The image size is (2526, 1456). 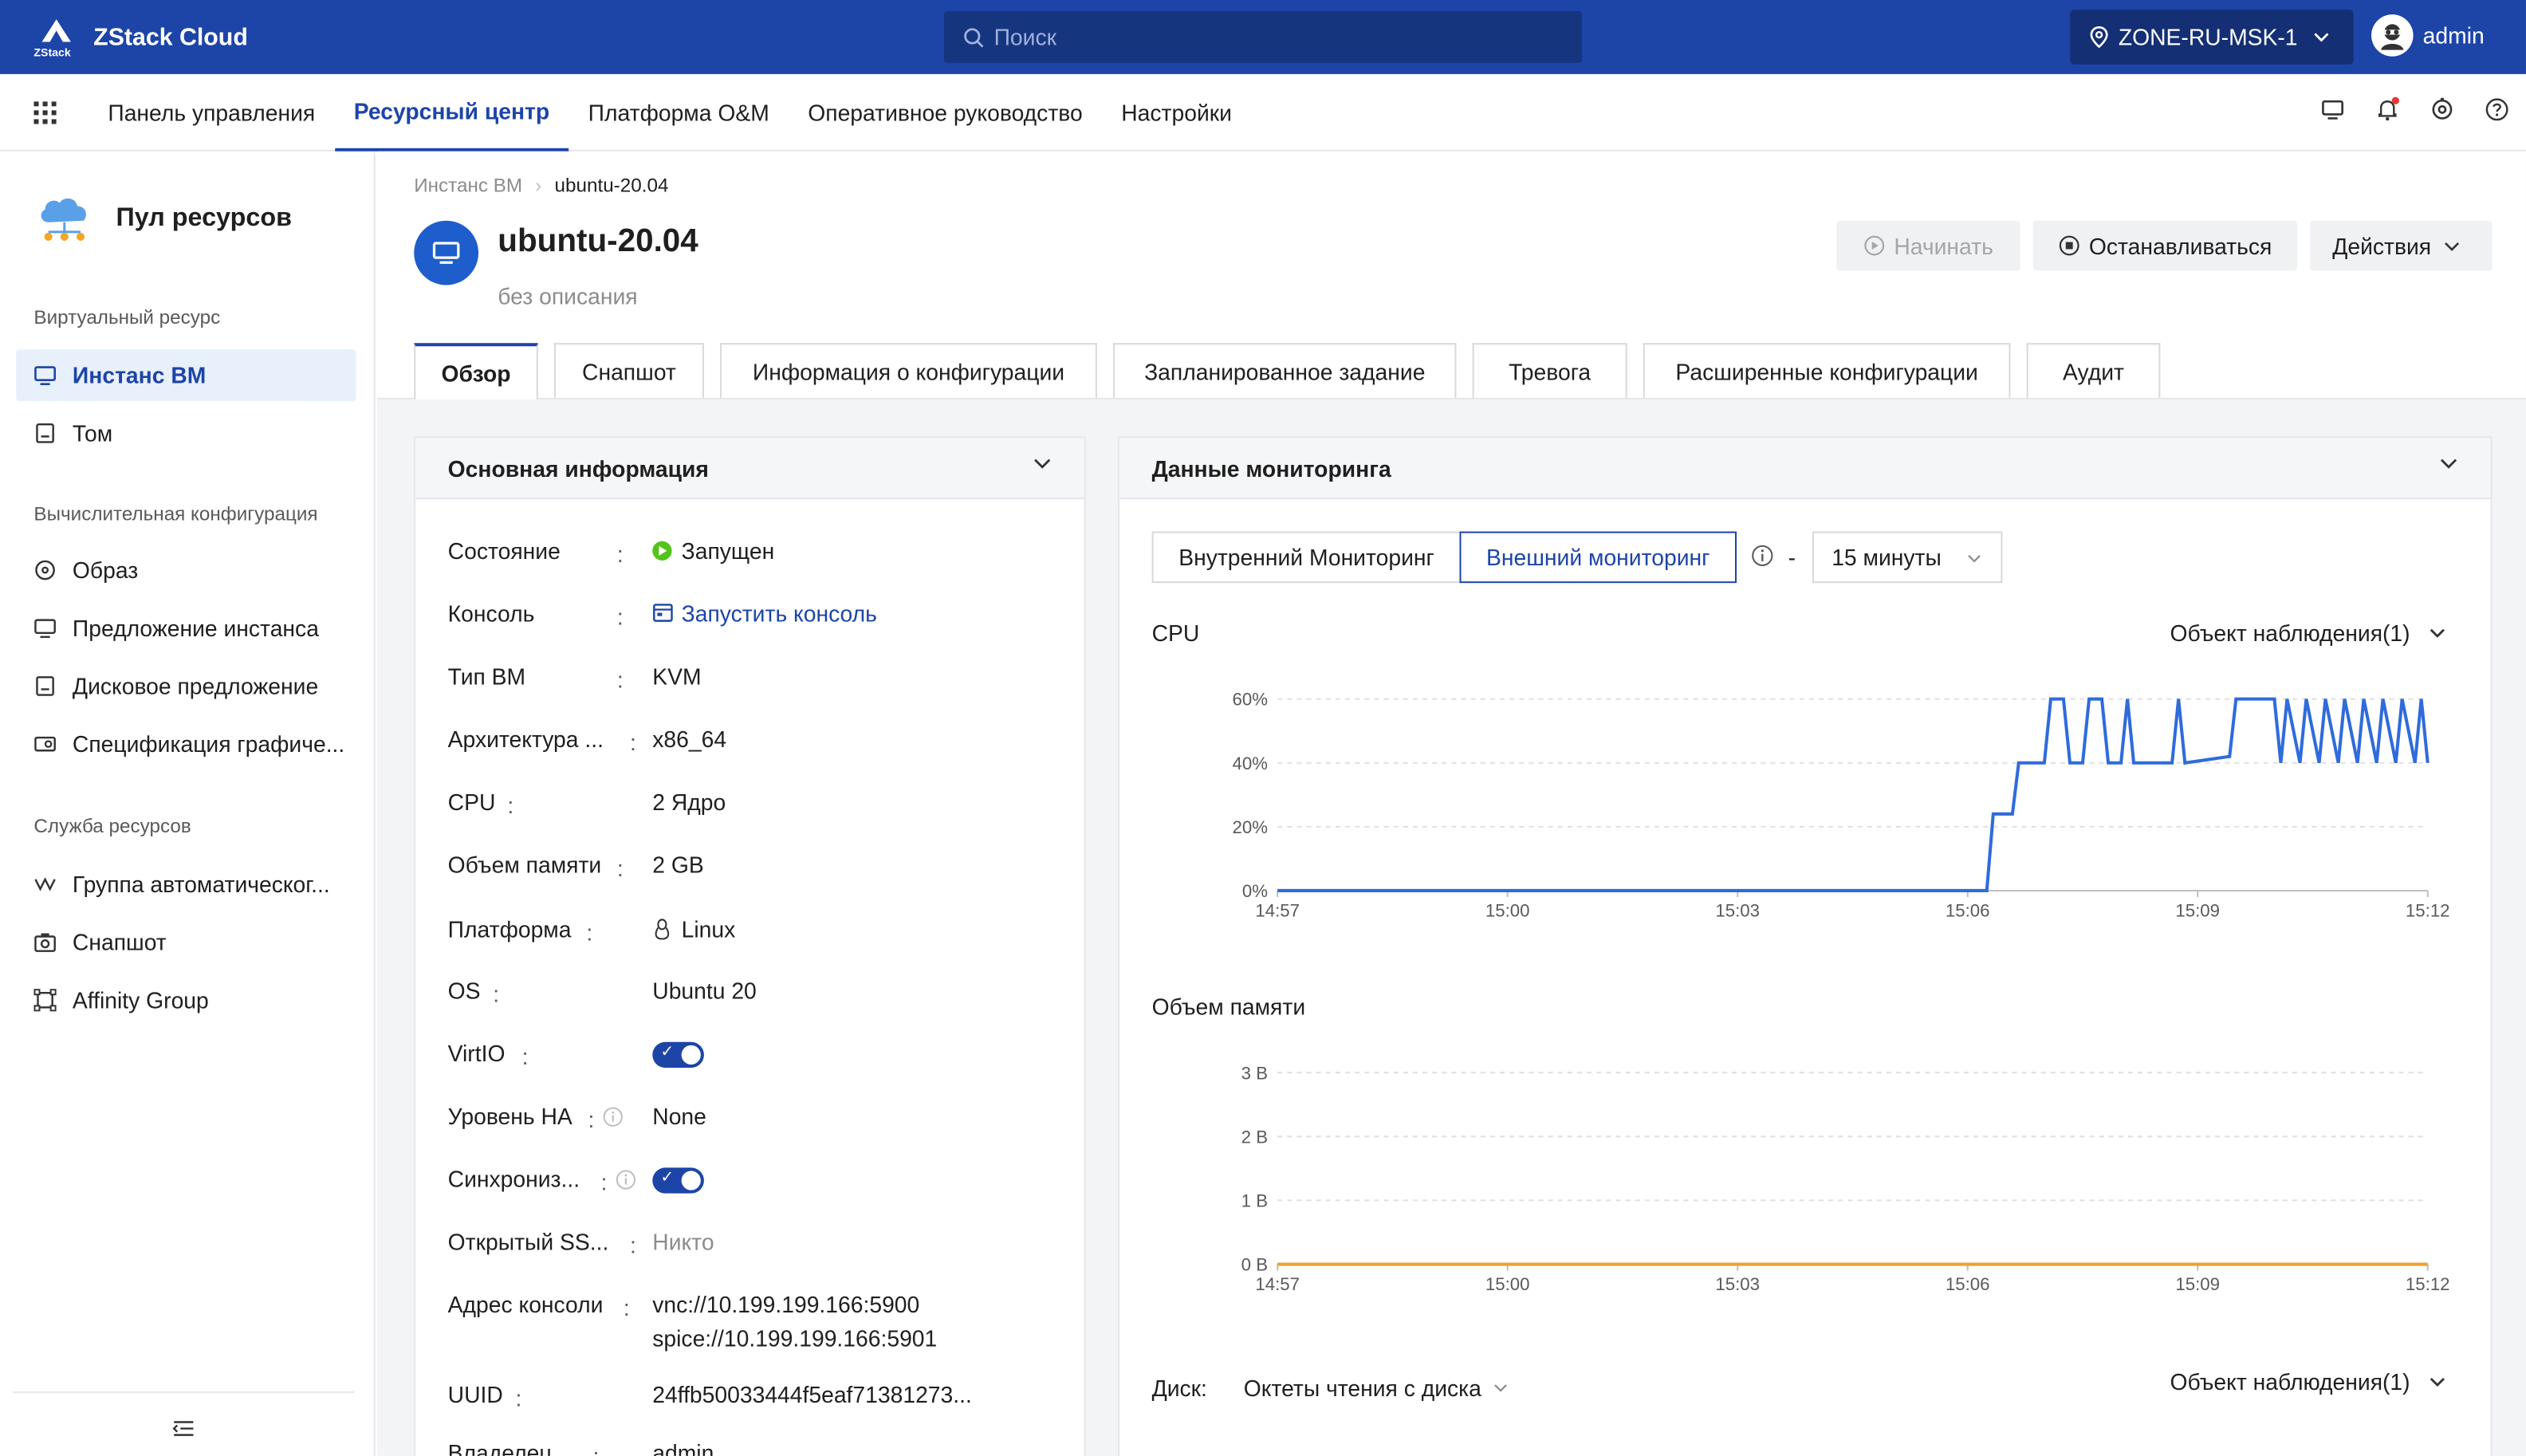 I want to click on avatar, so click(x=2392, y=35).